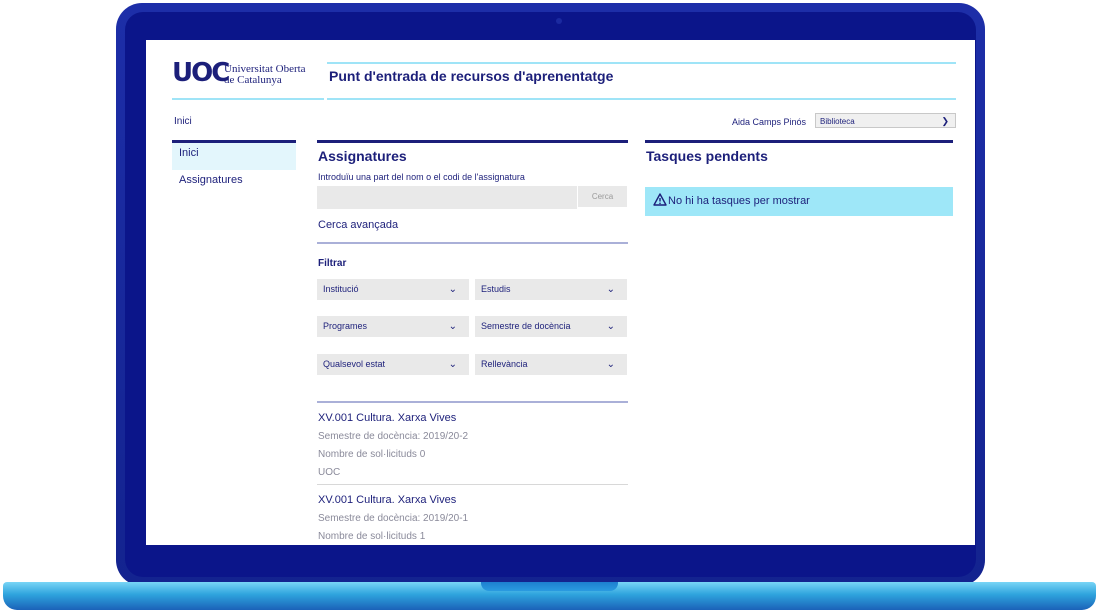 This screenshot has width=1099, height=616. I want to click on context-select-value: Biblioteca, so click(837, 121).